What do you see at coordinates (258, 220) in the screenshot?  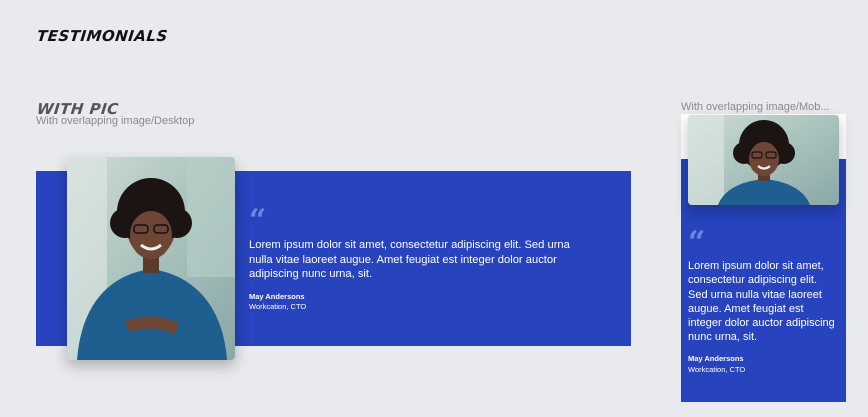 I see `desktop-quote-icon: “` at bounding box center [258, 220].